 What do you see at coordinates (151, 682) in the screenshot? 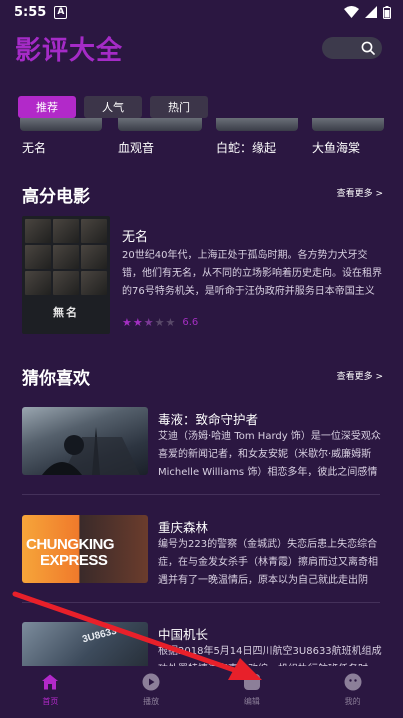
I see `play-icon` at bounding box center [151, 682].